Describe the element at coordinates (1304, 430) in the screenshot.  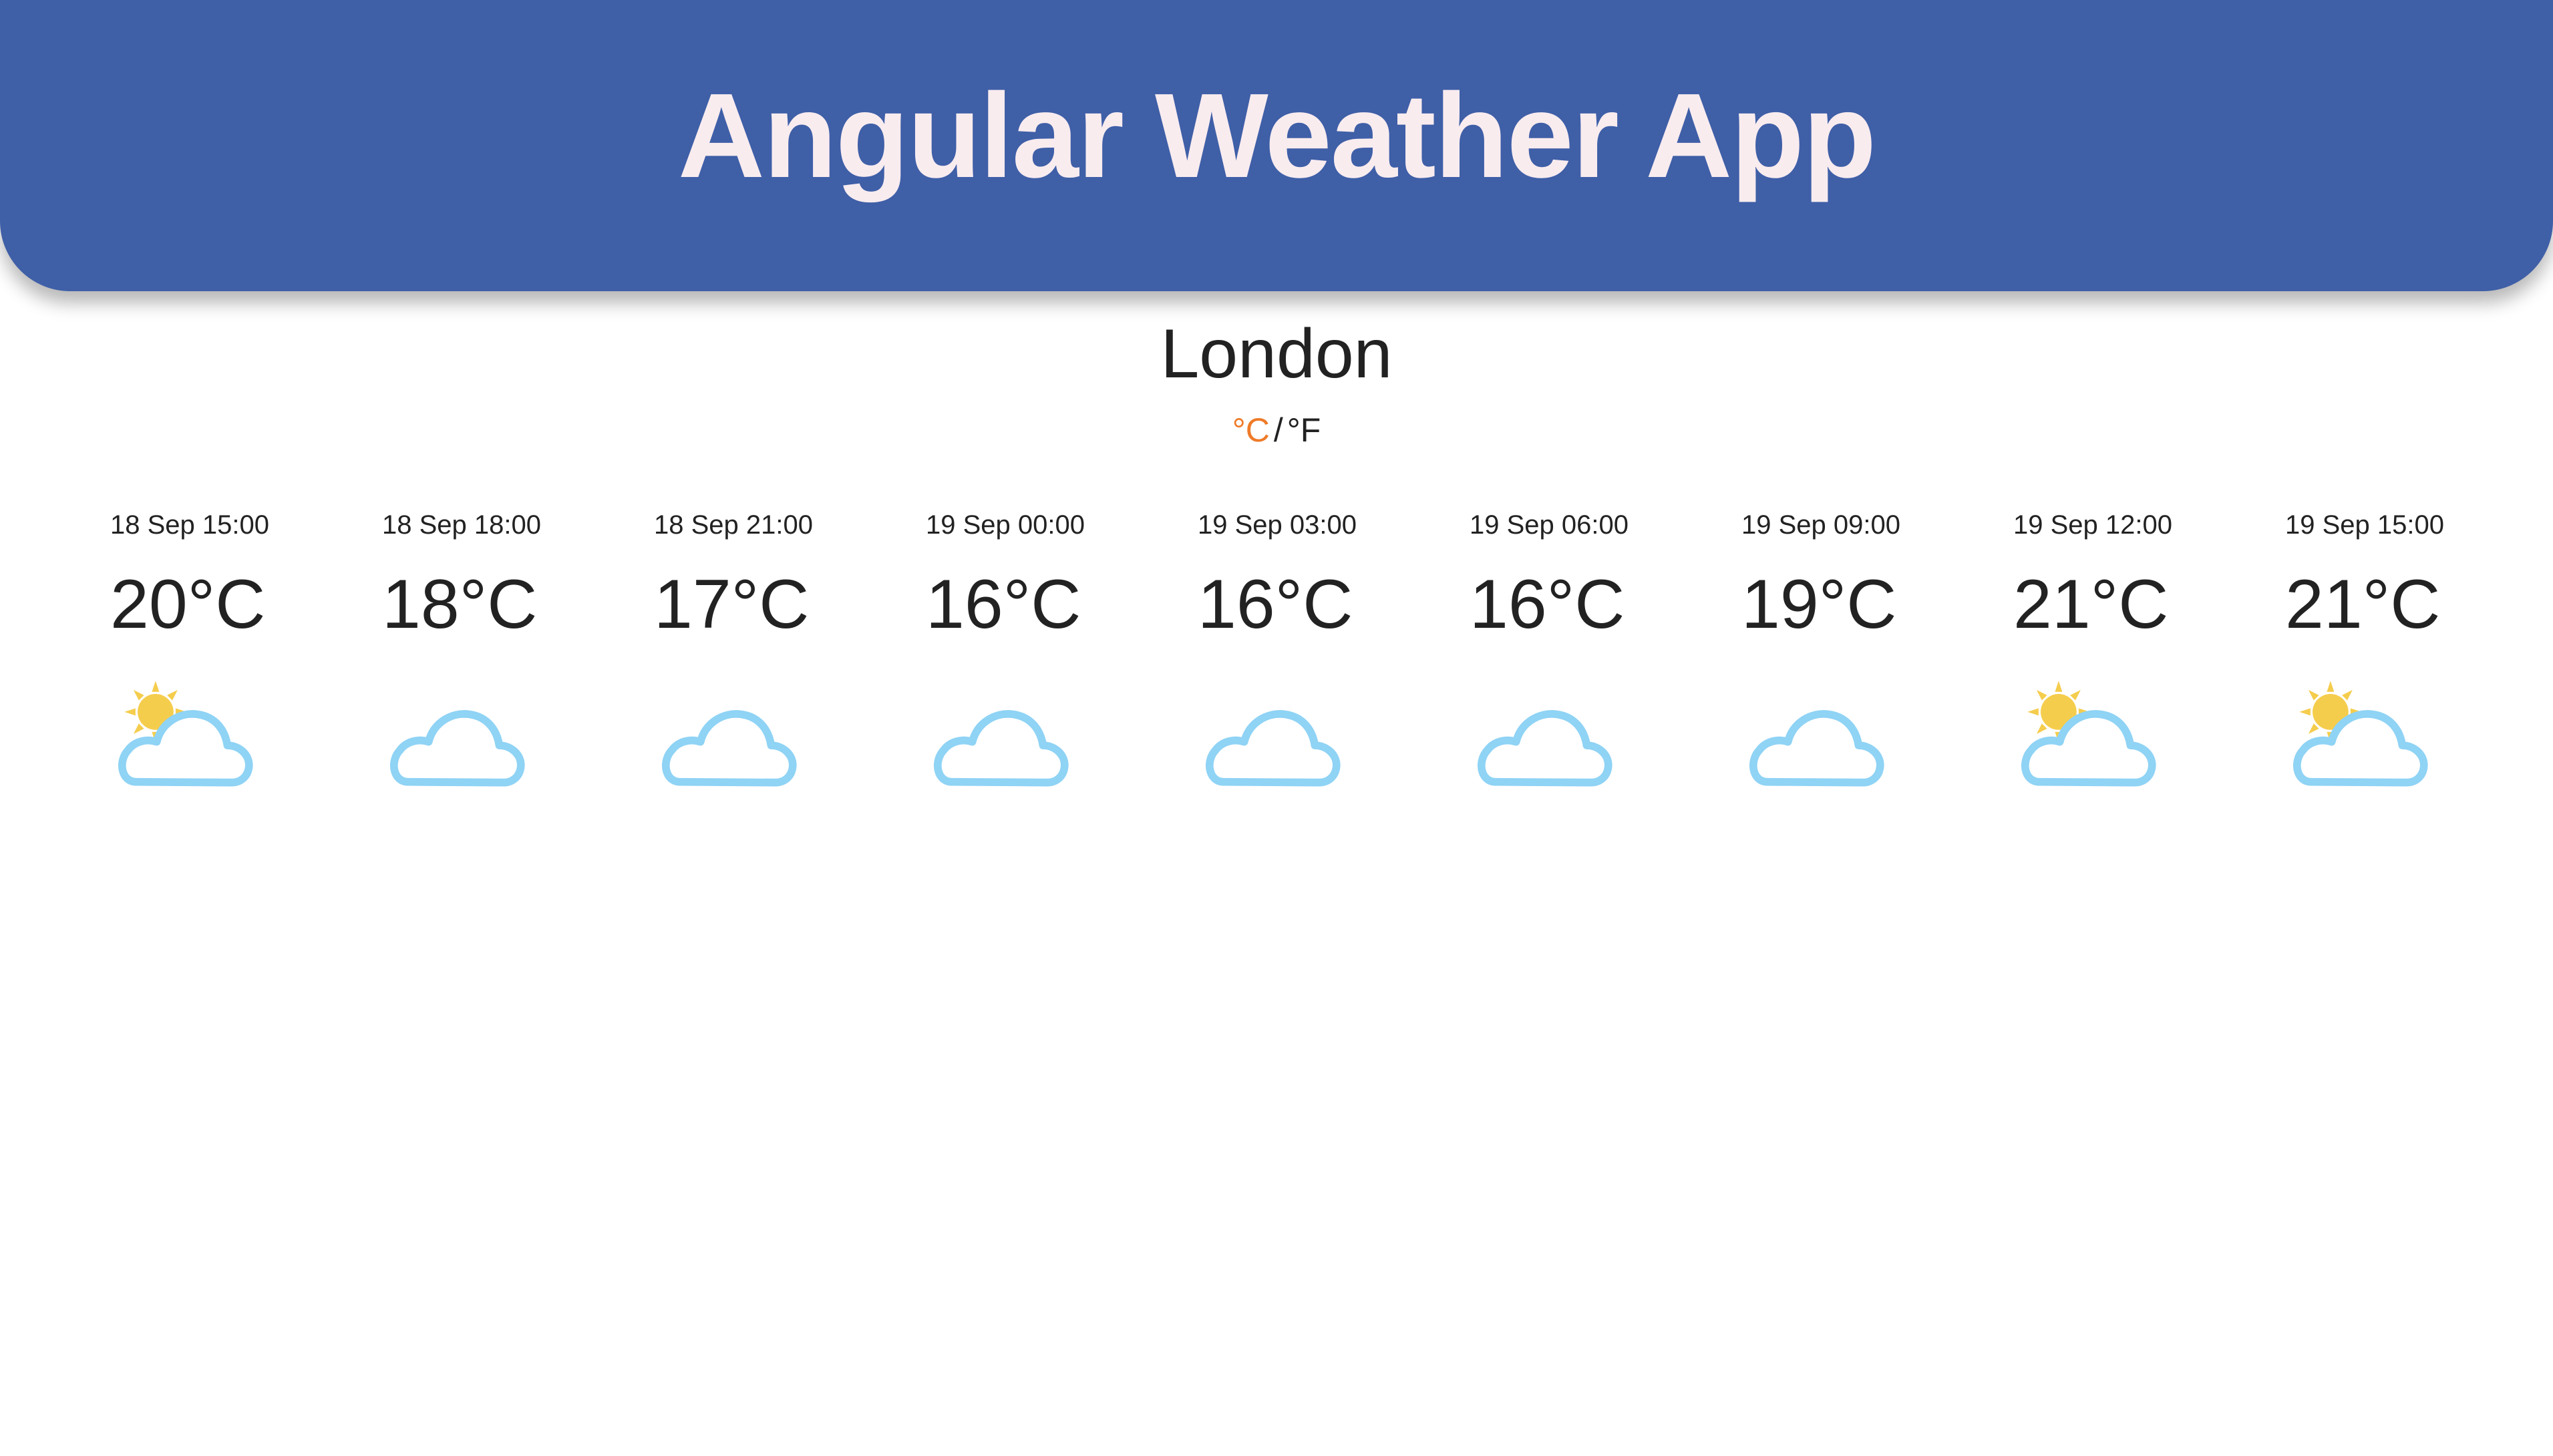
I see `fahrenheit-toggle: °F` at that location.